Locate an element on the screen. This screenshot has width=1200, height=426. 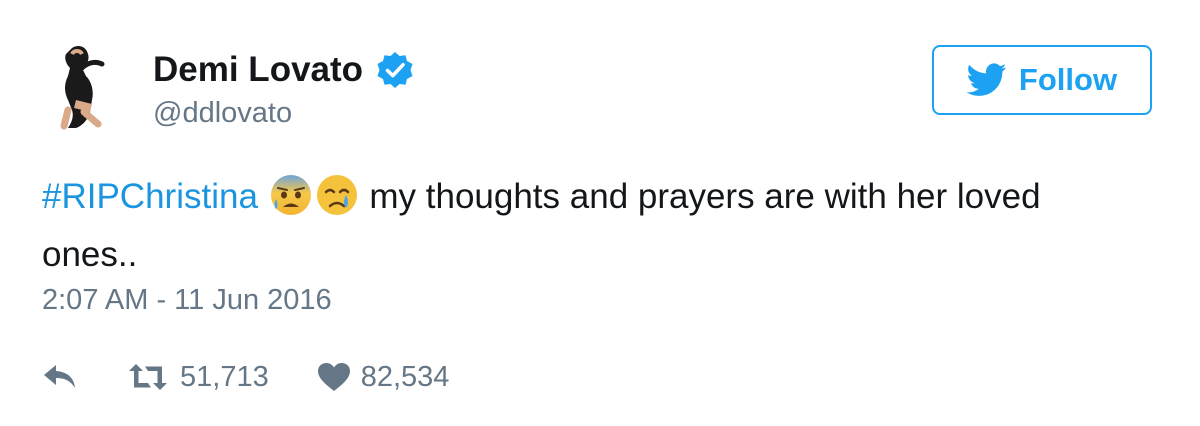
author-name: Demi Lovato is located at coordinates (258, 70).